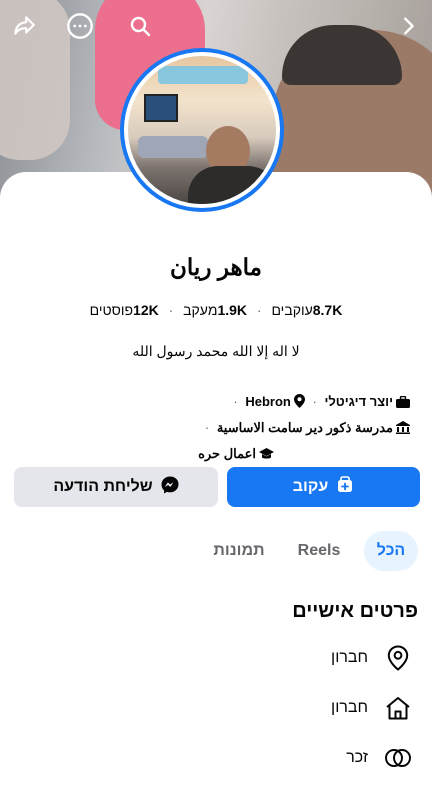  What do you see at coordinates (24, 26) in the screenshot?
I see `share-icon` at bounding box center [24, 26].